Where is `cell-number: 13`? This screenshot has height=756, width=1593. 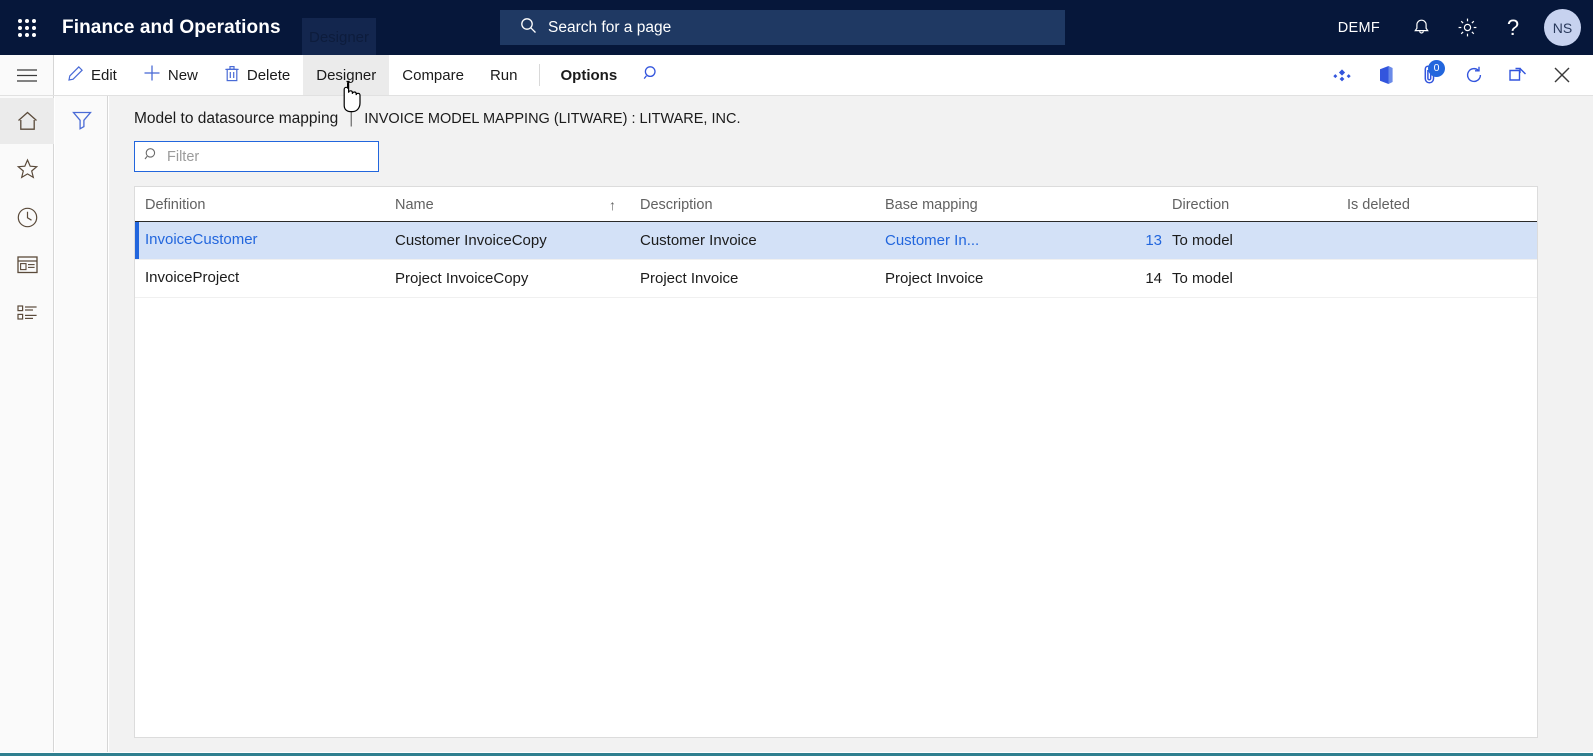
cell-number: 13 is located at coordinates (1131, 240).